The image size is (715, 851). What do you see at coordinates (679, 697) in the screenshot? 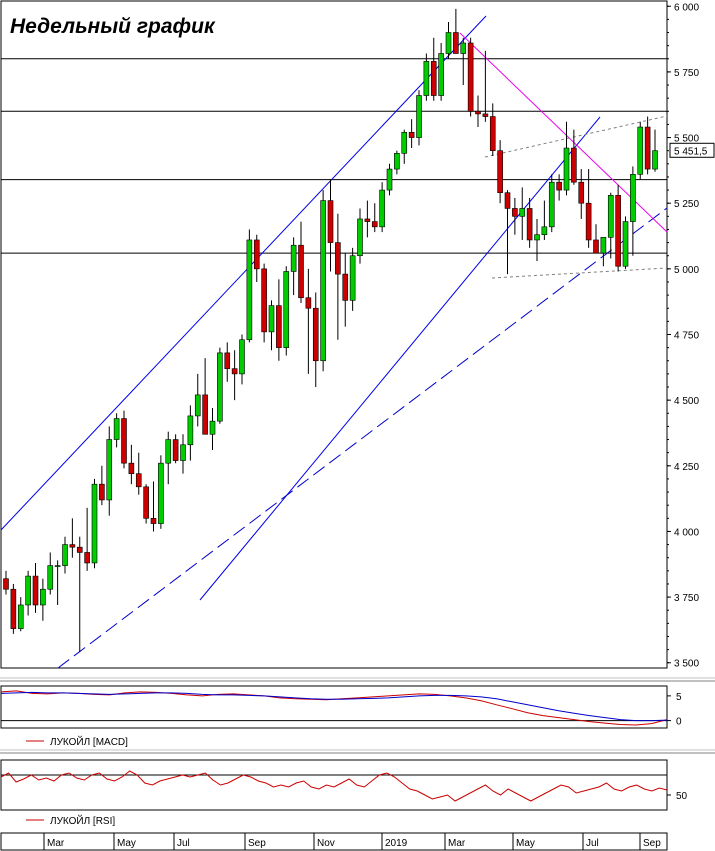
I see `macd-tick-label: 5` at bounding box center [679, 697].